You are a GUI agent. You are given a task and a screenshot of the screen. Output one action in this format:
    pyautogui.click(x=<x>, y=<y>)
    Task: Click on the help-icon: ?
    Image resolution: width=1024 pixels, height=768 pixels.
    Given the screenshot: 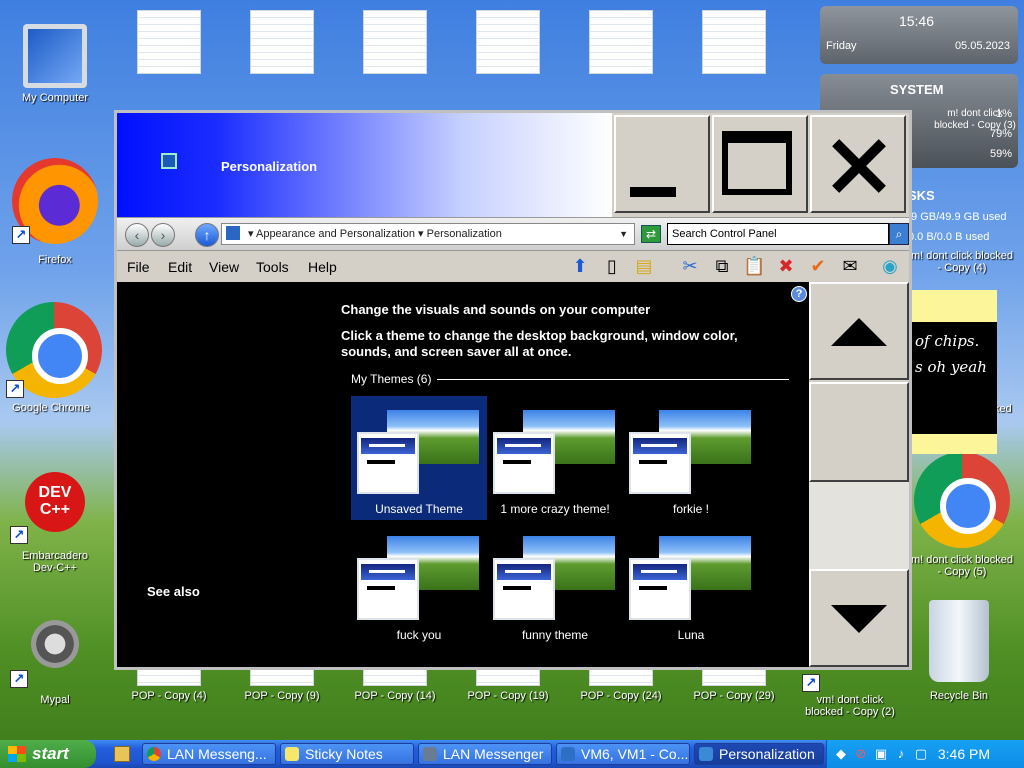 What is the action you would take?
    pyautogui.click(x=799, y=294)
    